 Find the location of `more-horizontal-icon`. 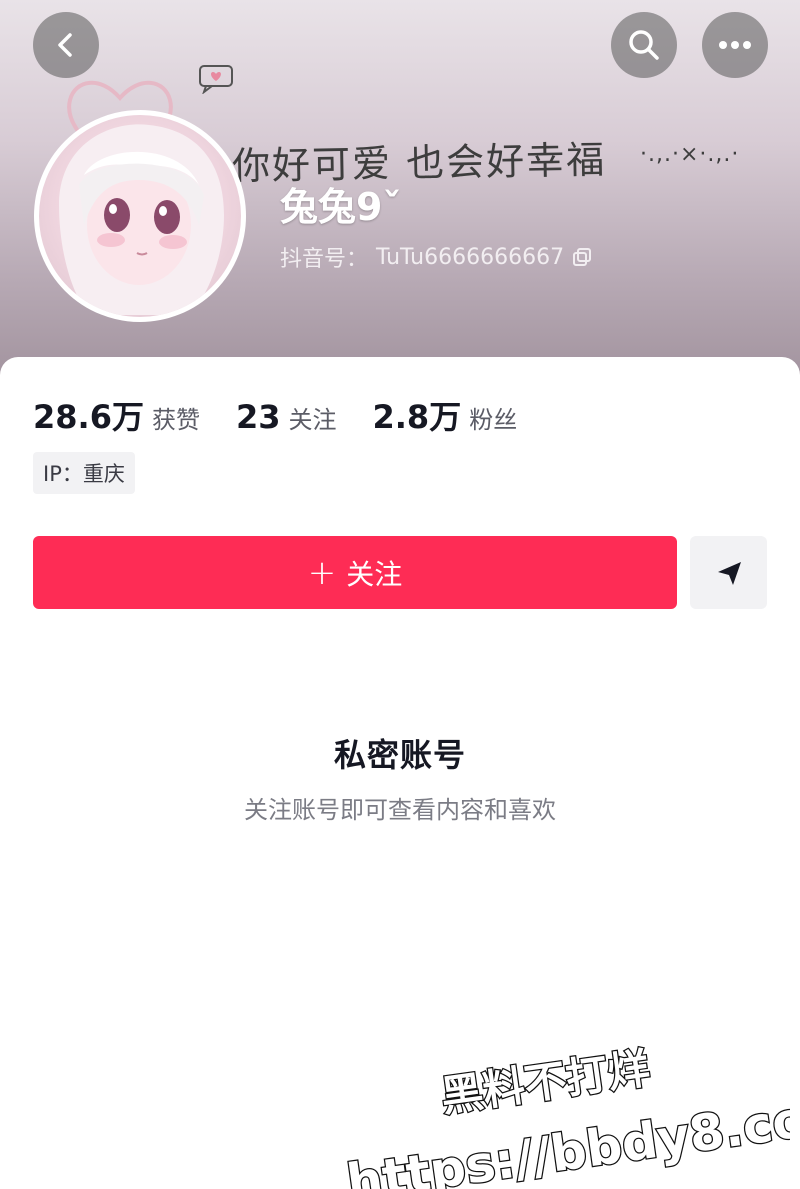

more-horizontal-icon is located at coordinates (735, 45).